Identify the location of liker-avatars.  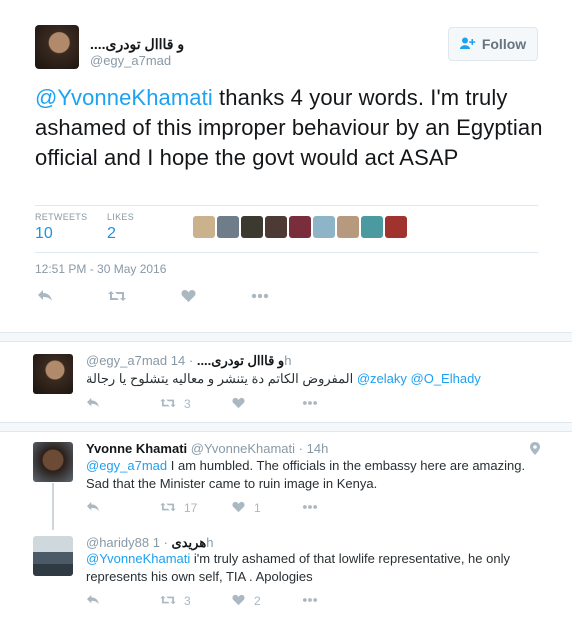
(300, 227).